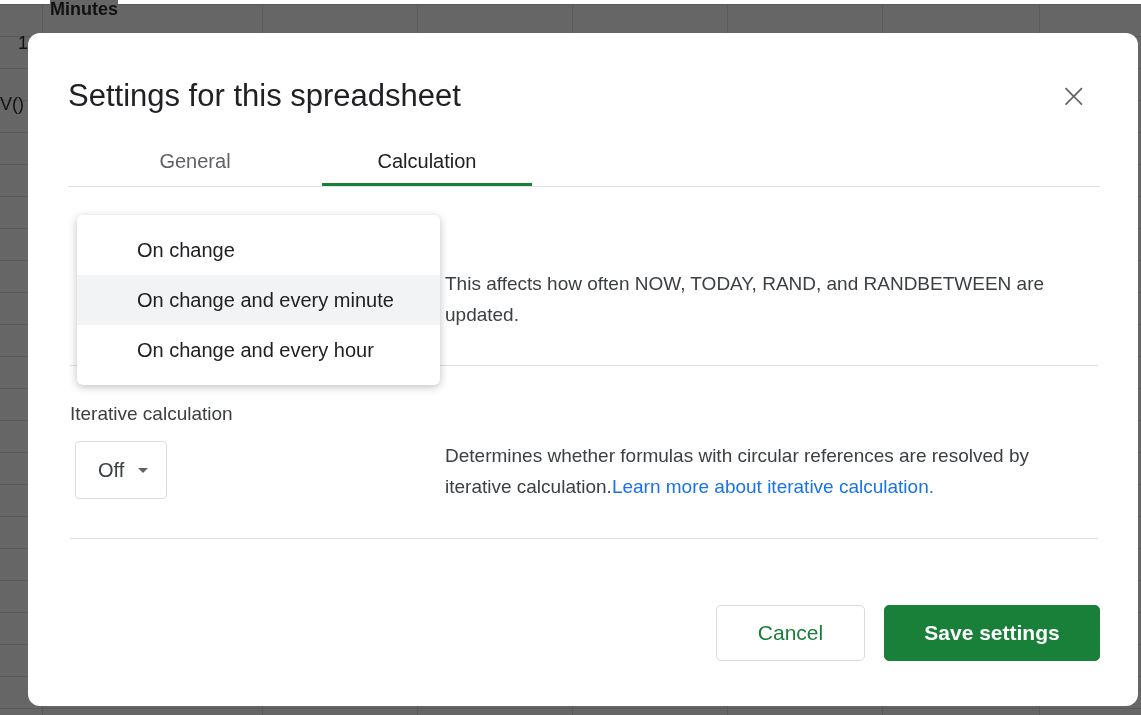 This screenshot has width=1141, height=715. What do you see at coordinates (151, 414) in the screenshot?
I see `setting-label: Iterative calculation` at bounding box center [151, 414].